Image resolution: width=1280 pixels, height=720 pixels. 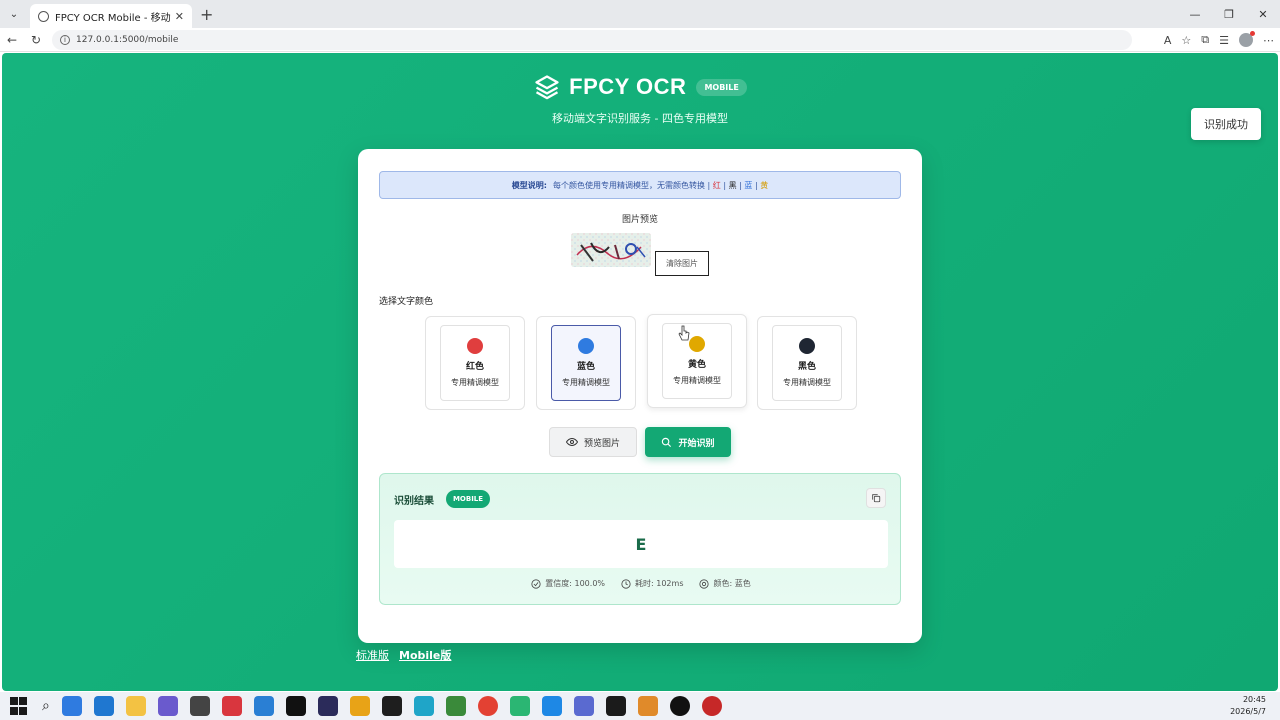 I want to click on result-badge: MOBILE, so click(x=468, y=499).